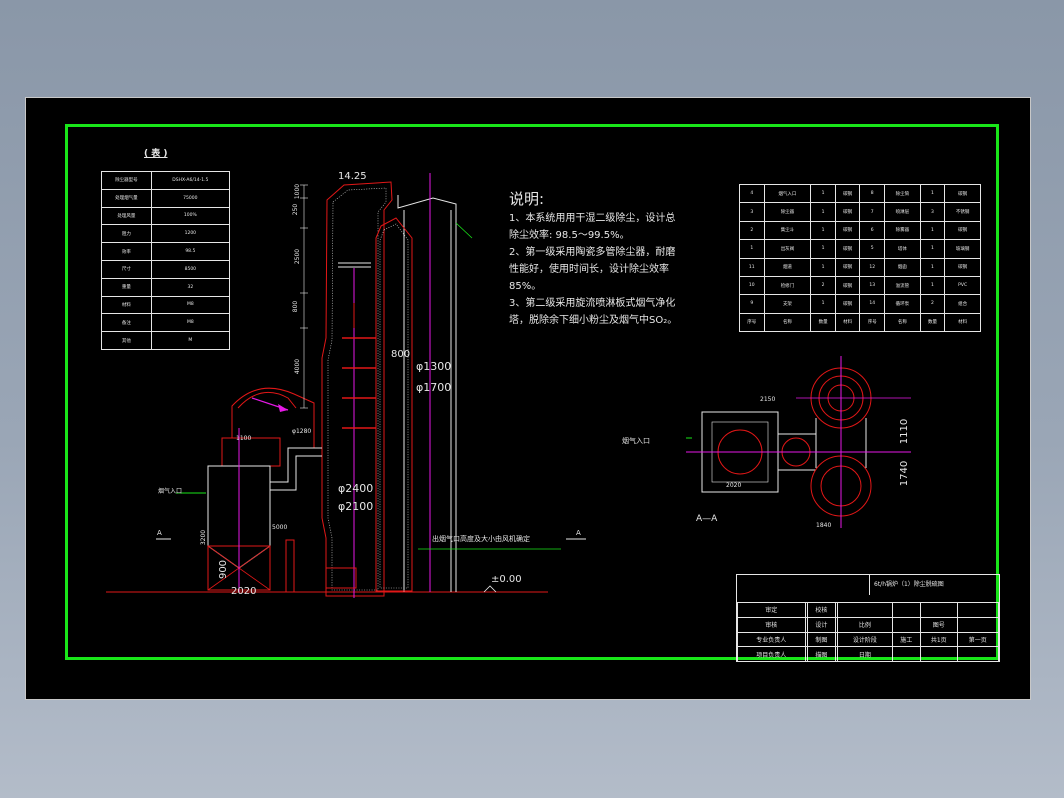  What do you see at coordinates (224, 569) in the screenshot?
I see `dim-900-label: 900` at bounding box center [224, 569].